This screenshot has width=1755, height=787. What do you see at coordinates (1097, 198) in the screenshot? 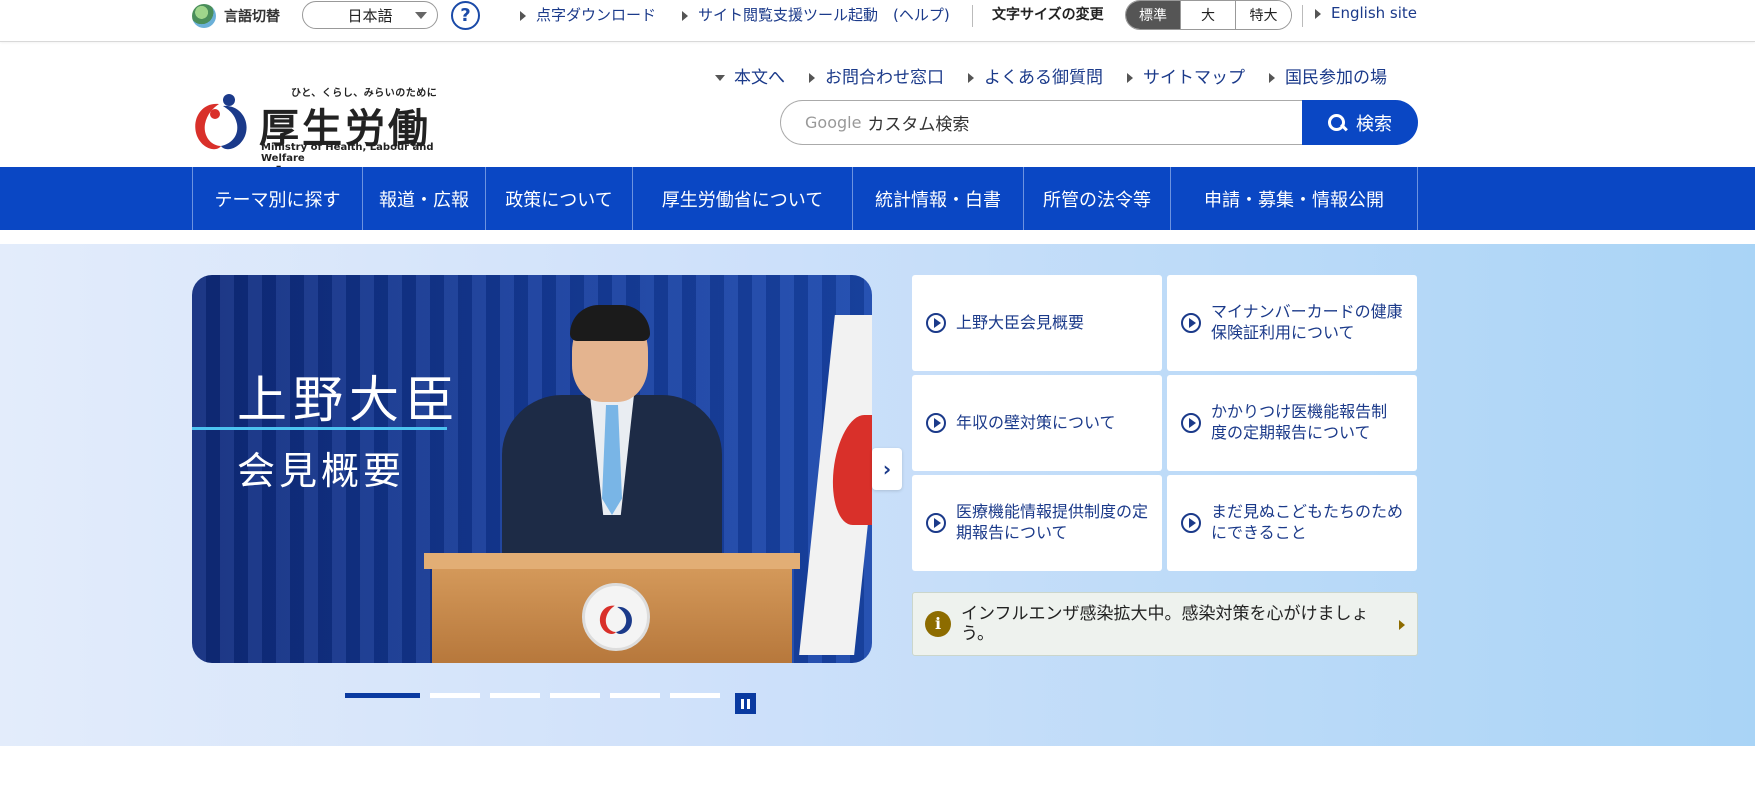
I see `nav-item-laws: 所管の法令等` at bounding box center [1097, 198].